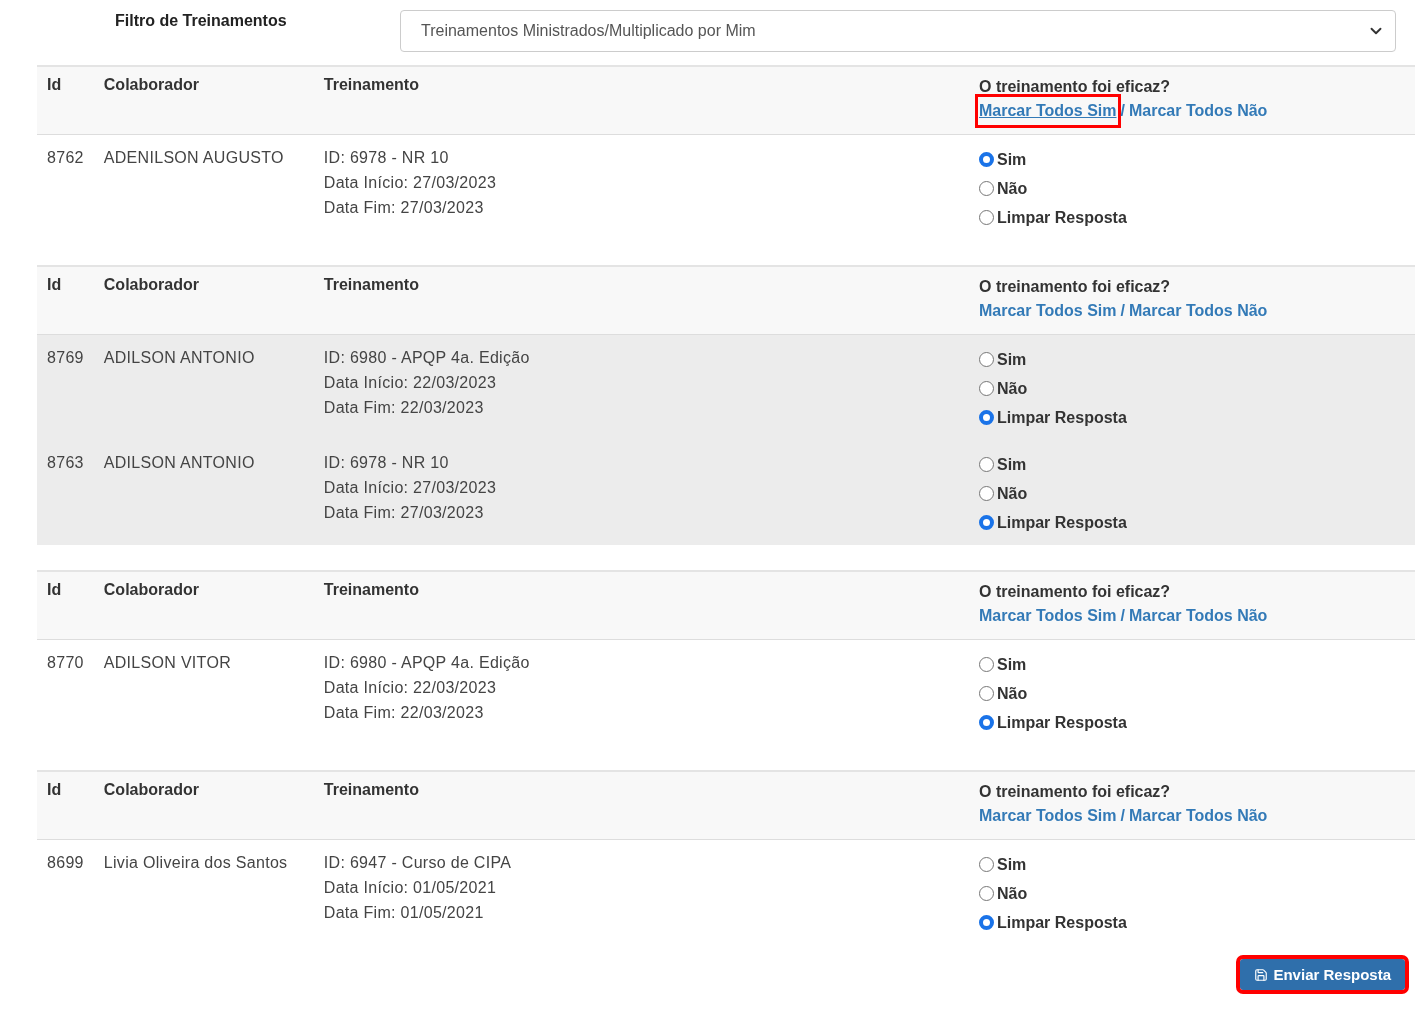 The image size is (1427, 1024). What do you see at coordinates (404, 913) in the screenshot?
I see `training-detail: Data Fim: 01/05/2021` at bounding box center [404, 913].